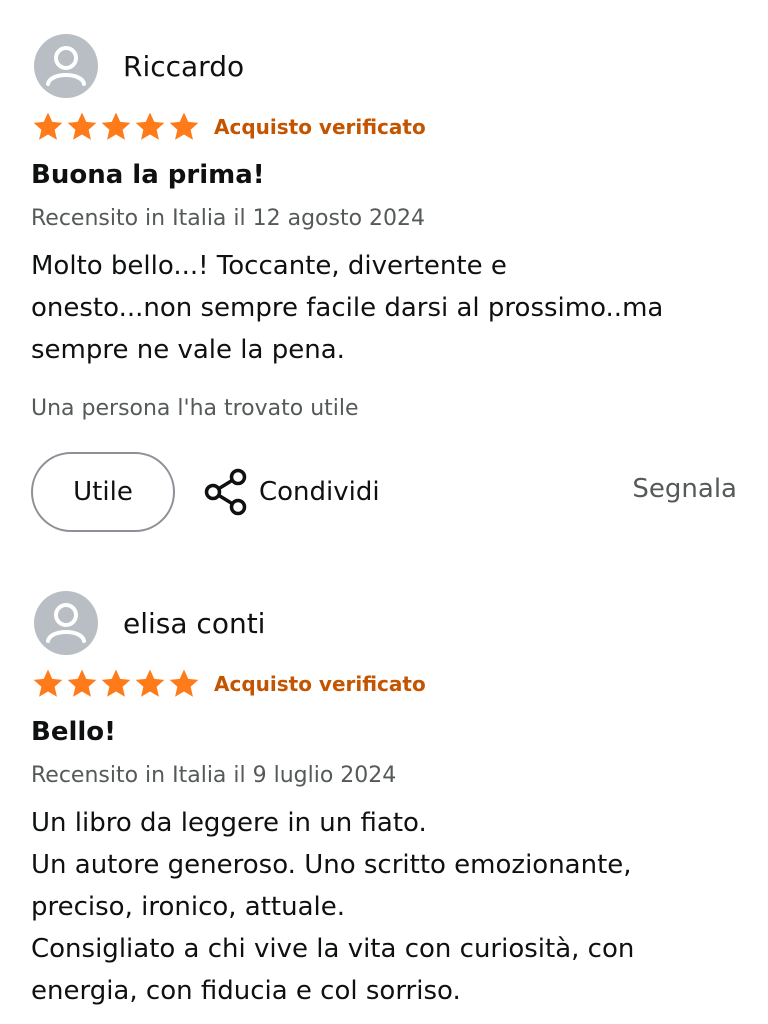  Describe the element at coordinates (148, 175) in the screenshot. I see `review-title: Buona la prima!` at that location.